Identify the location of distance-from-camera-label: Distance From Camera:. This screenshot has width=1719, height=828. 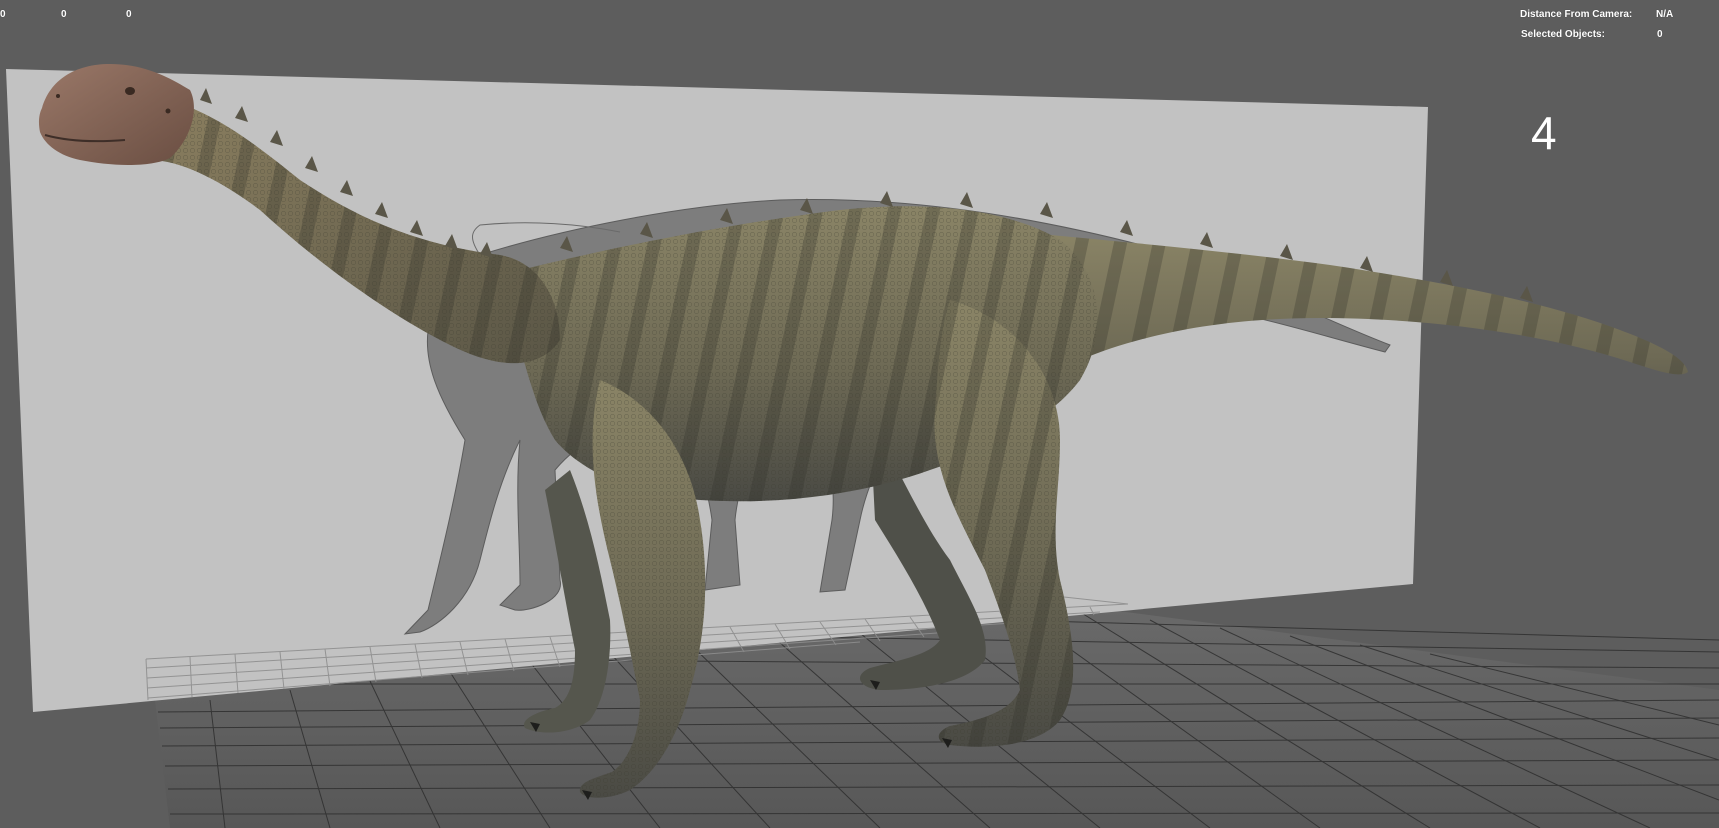
(1576, 14).